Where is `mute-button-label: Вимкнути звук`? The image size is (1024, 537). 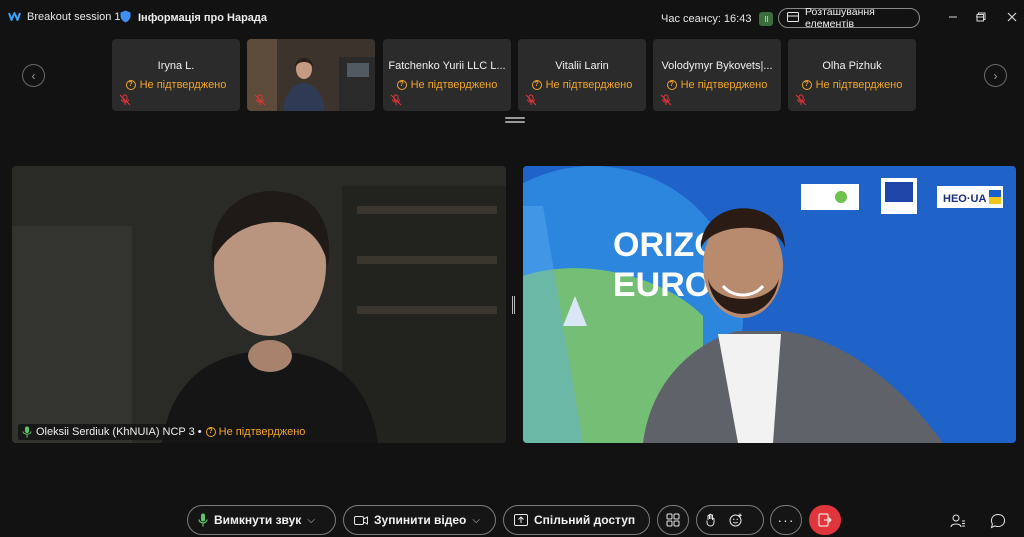
mute-button-label: Вимкнути звук is located at coordinates (258, 520).